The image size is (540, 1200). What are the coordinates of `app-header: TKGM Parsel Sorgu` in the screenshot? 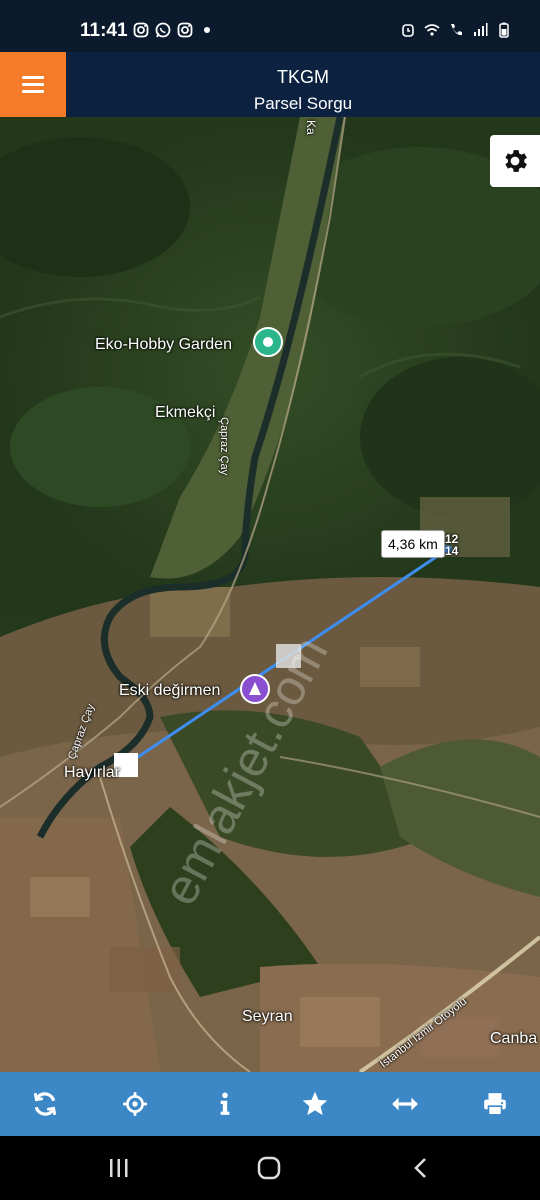 It's located at (270, 84).